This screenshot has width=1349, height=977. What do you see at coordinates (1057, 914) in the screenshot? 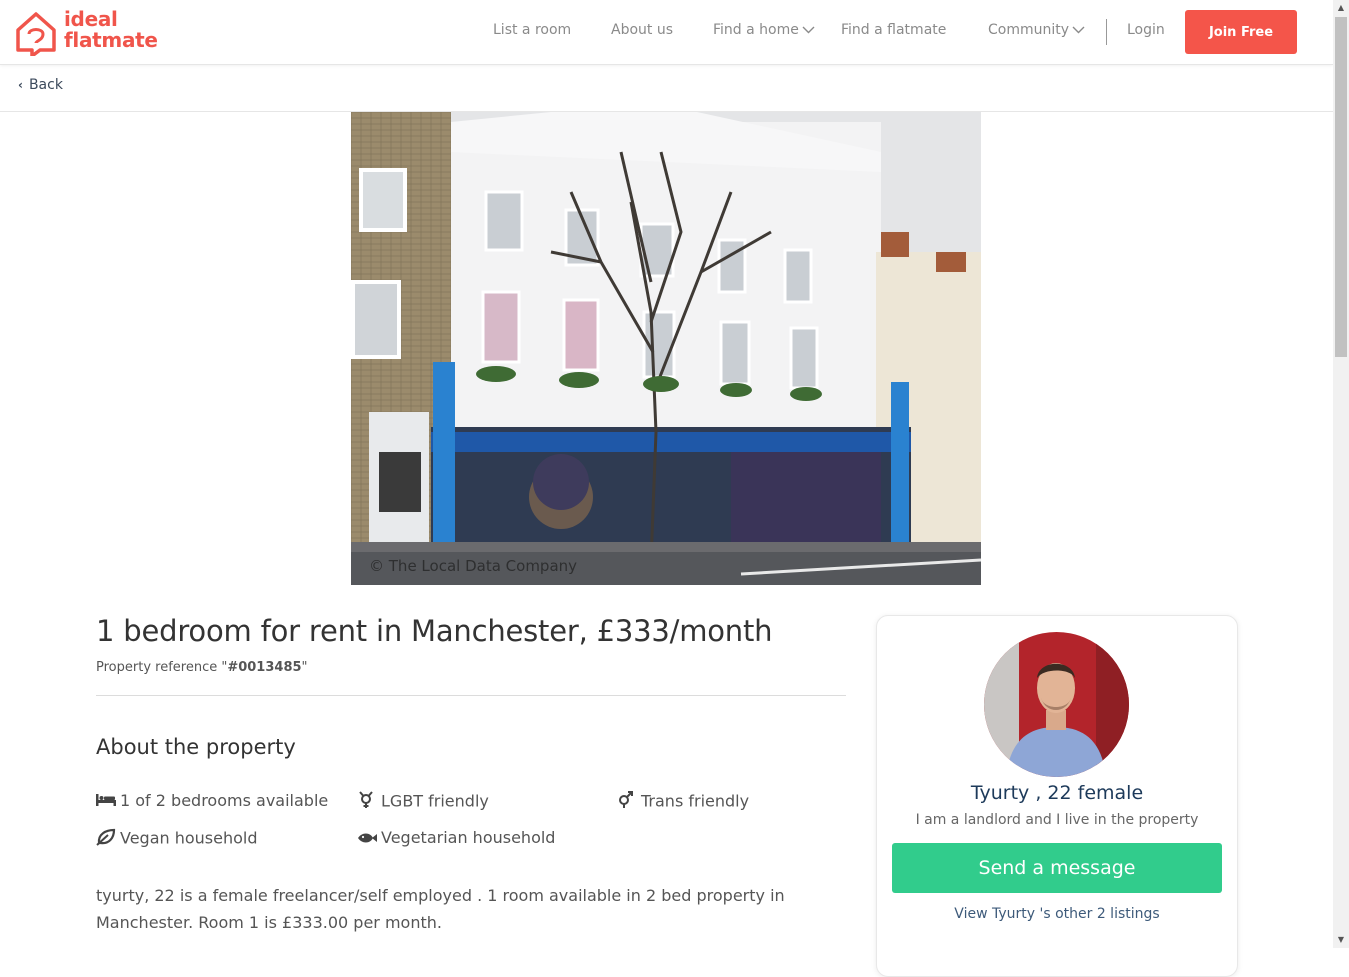
I see `other-listings-link: View Tyurty 's other 2 listings` at bounding box center [1057, 914].